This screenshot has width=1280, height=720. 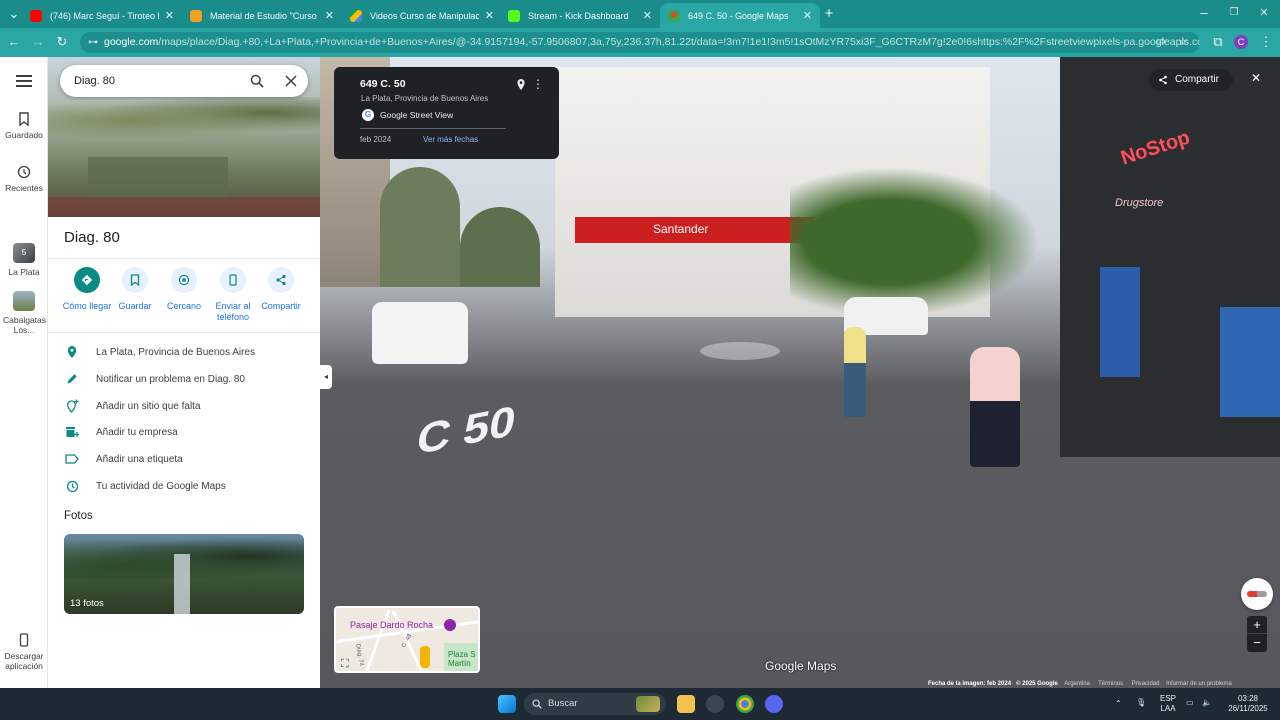 I want to click on navigation-ring, so click(x=740, y=351).